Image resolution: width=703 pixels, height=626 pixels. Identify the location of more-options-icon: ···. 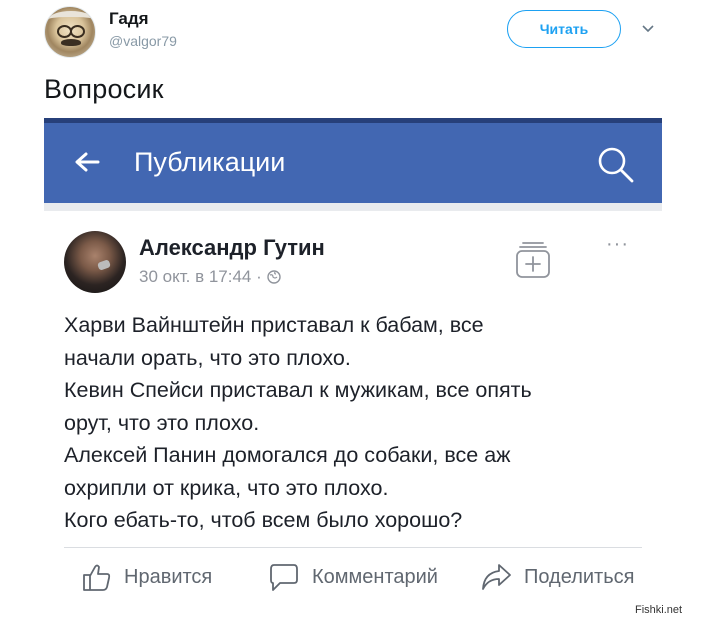
(617, 244).